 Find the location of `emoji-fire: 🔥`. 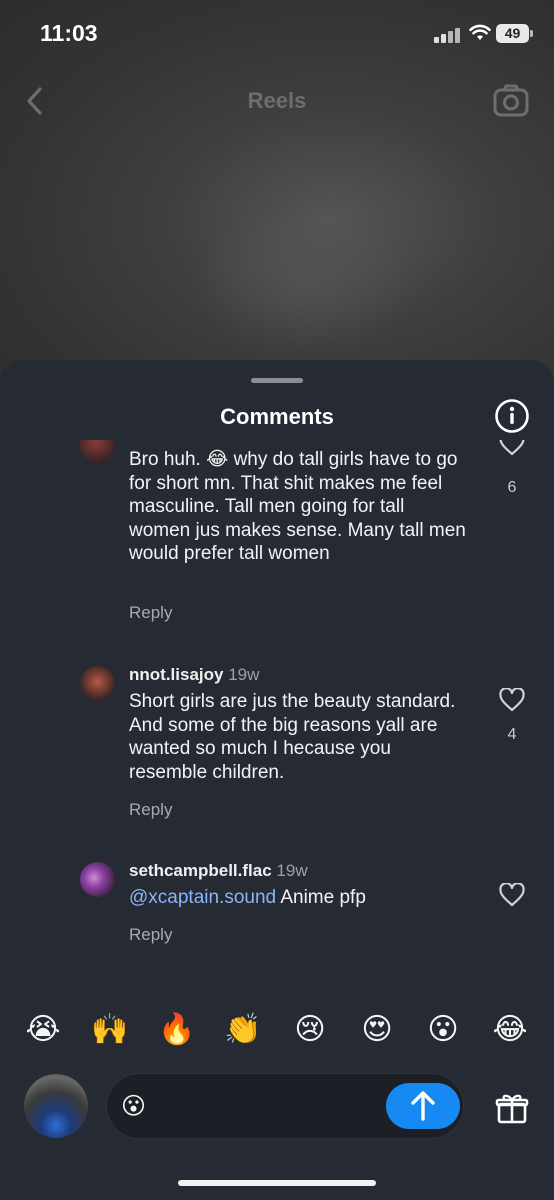

emoji-fire: 🔥 is located at coordinates (177, 1030).